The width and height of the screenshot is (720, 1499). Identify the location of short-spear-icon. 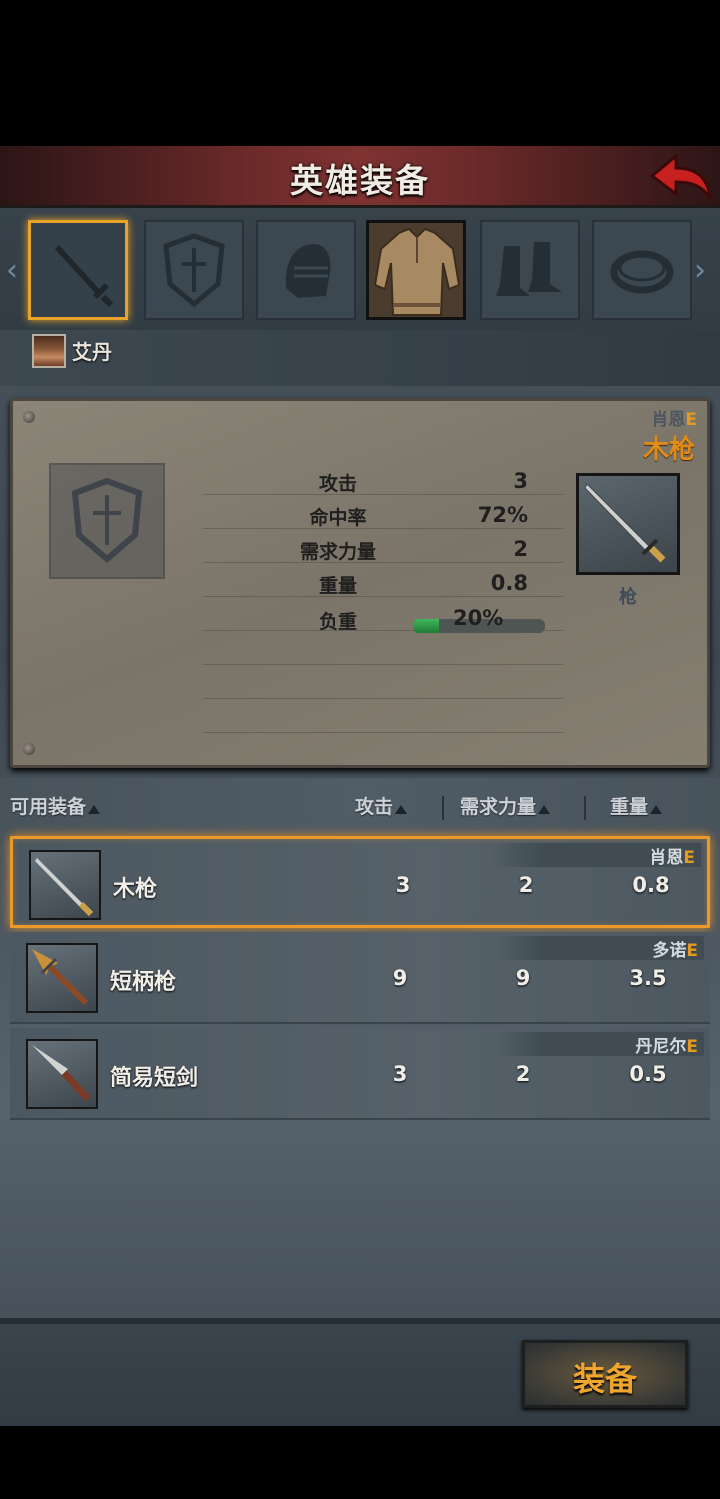
(60, 977).